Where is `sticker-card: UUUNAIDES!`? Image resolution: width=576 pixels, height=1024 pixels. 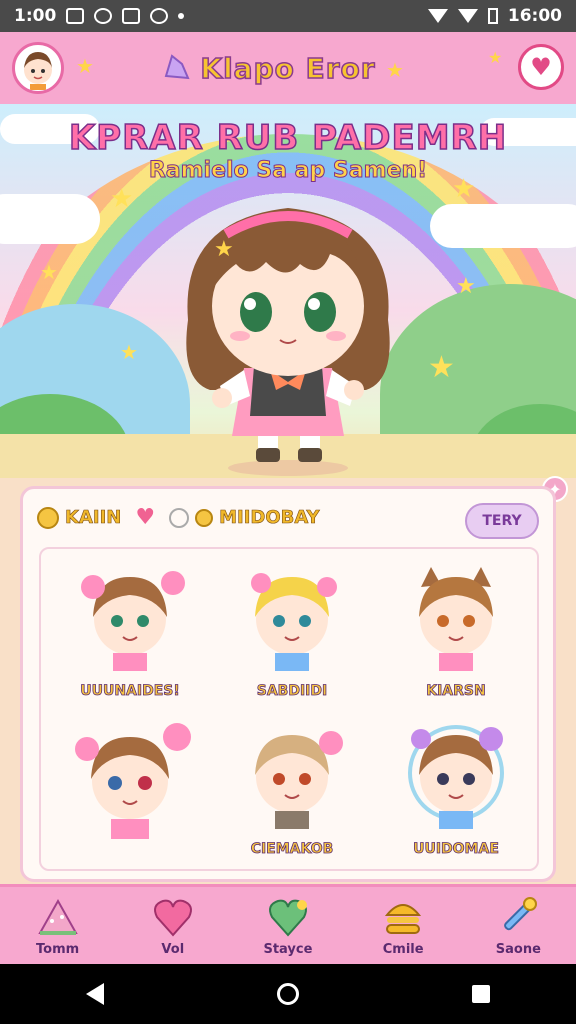 sticker-card: UUUNAIDES! is located at coordinates (130, 632).